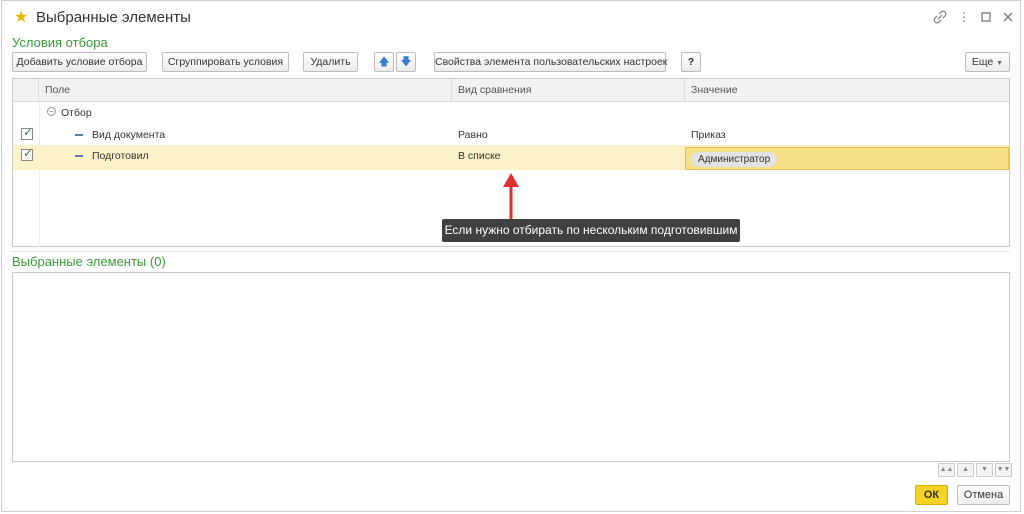  Describe the element at coordinates (1000, 63) in the screenshot. I see `chevron-down-icon: ▼` at that location.